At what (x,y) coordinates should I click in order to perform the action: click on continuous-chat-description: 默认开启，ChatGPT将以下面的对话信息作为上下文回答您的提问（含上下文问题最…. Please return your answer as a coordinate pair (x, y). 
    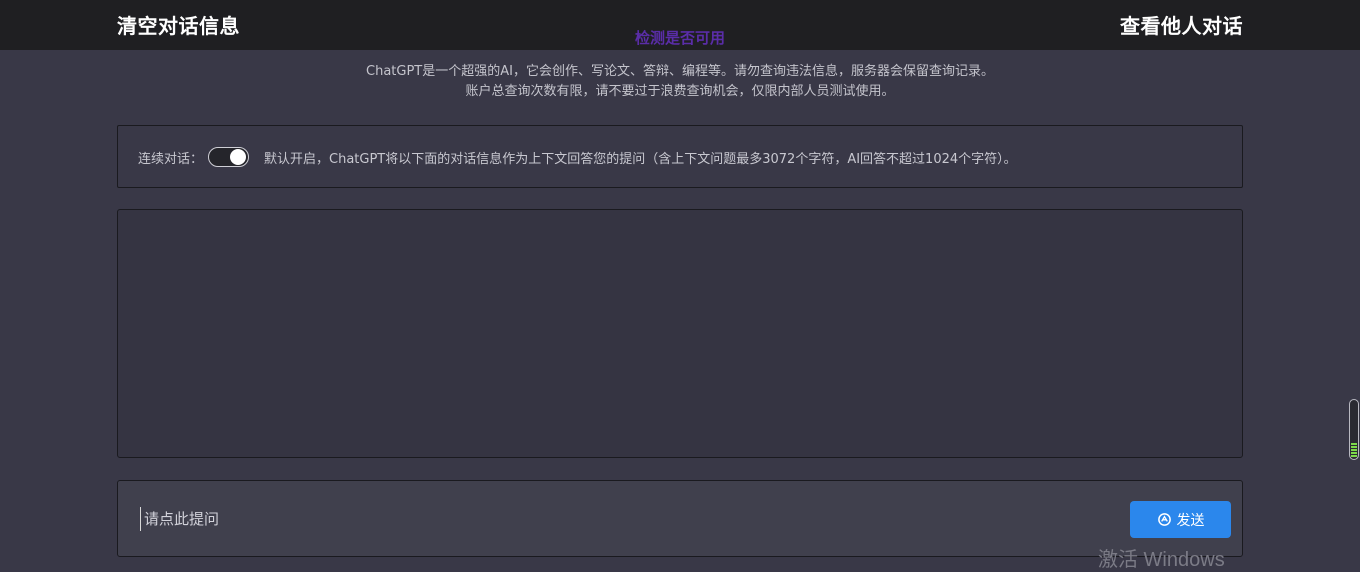
    Looking at the image, I should click on (640, 159).